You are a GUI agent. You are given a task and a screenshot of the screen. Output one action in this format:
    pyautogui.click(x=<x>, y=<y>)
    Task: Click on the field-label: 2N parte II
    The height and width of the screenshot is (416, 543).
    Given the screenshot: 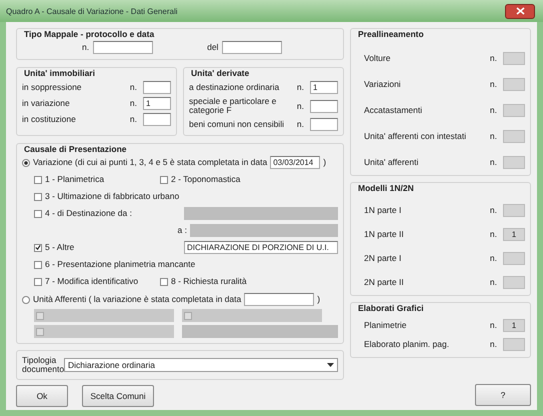 What is the action you would take?
    pyautogui.click(x=384, y=282)
    